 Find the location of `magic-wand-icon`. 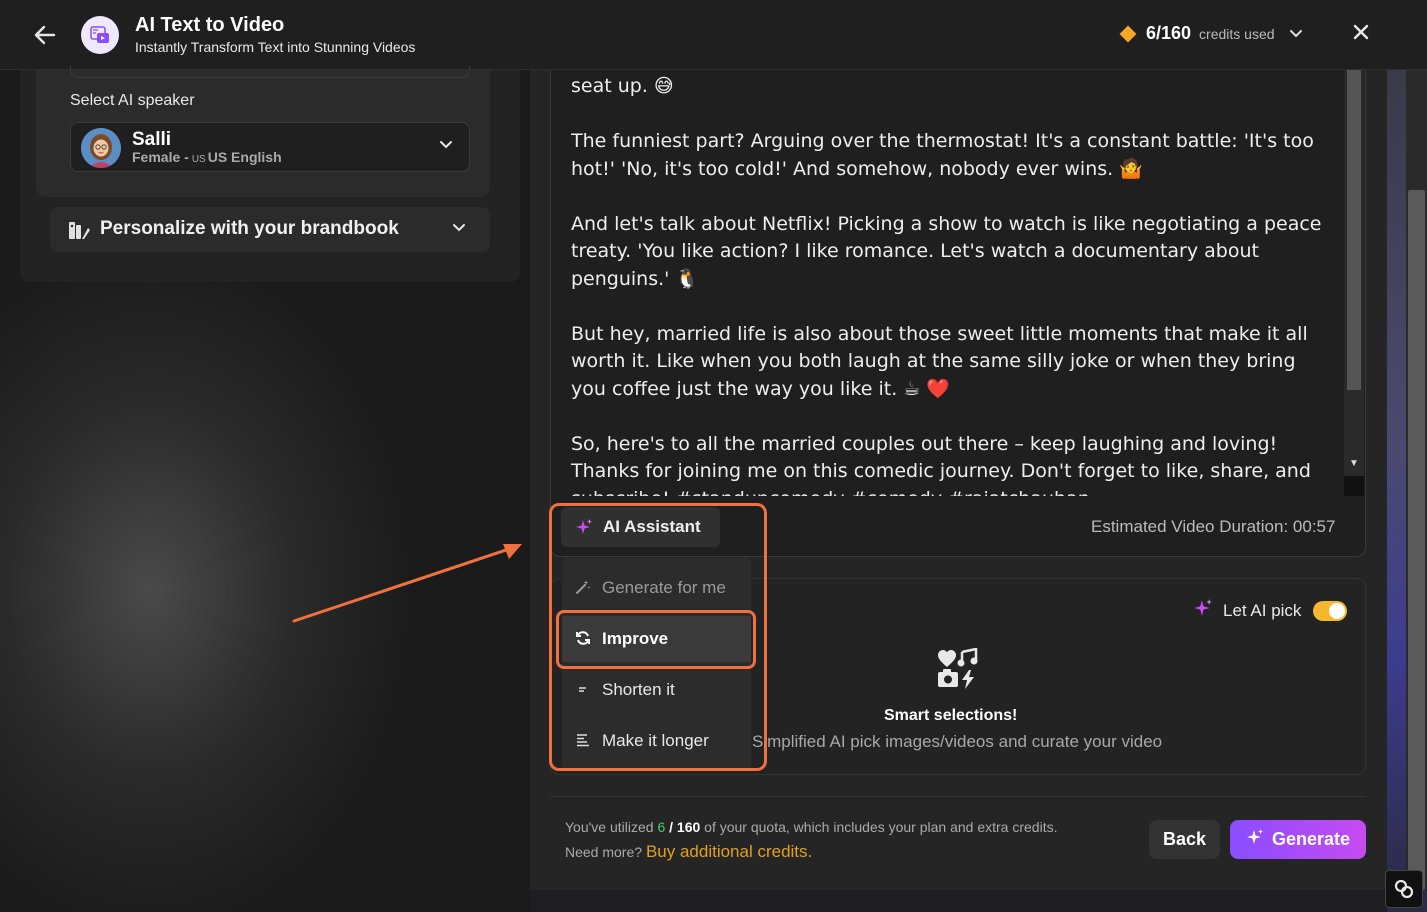

magic-wand-icon is located at coordinates (582, 588).